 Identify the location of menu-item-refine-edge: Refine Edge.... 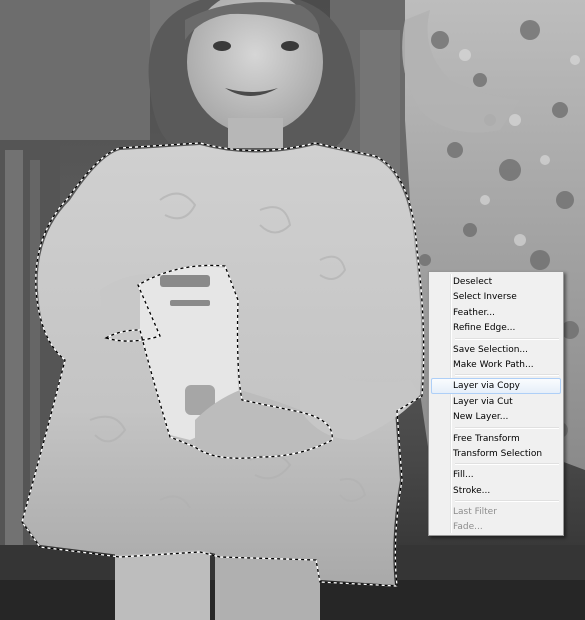
(496, 327).